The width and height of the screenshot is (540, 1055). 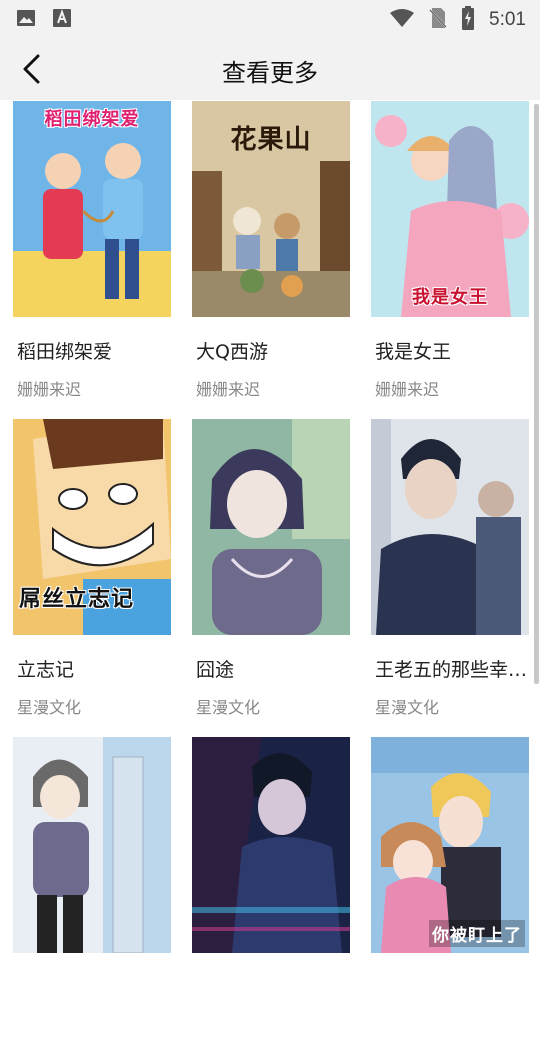 I want to click on cover-title: 稻田绑架爱, so click(x=92, y=119).